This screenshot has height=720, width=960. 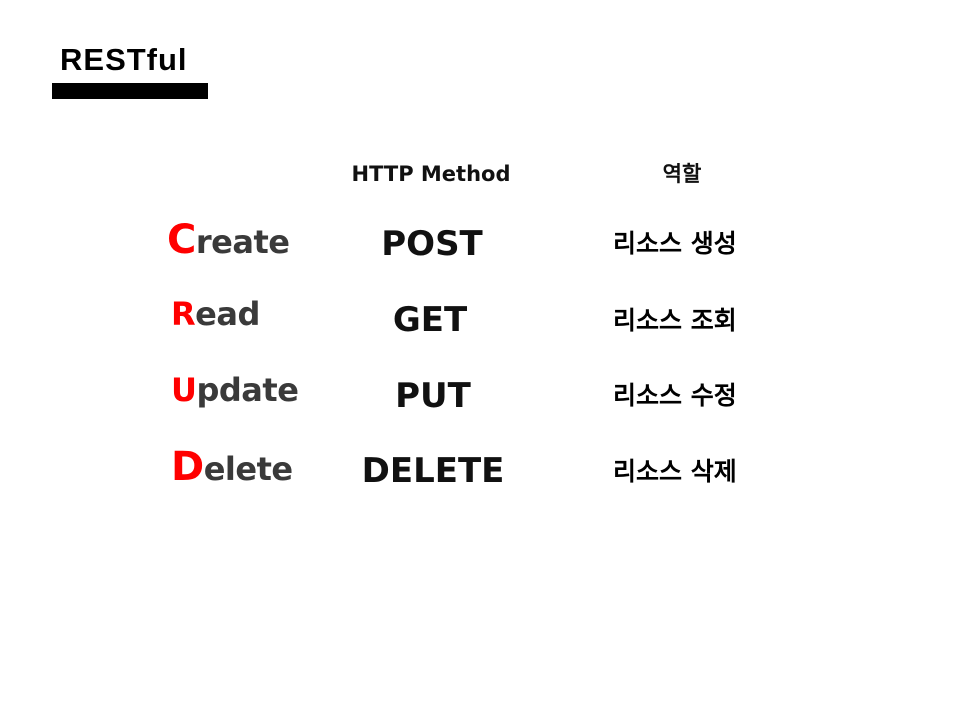 I want to click on crud-read-word: Read, so click(x=215, y=314).